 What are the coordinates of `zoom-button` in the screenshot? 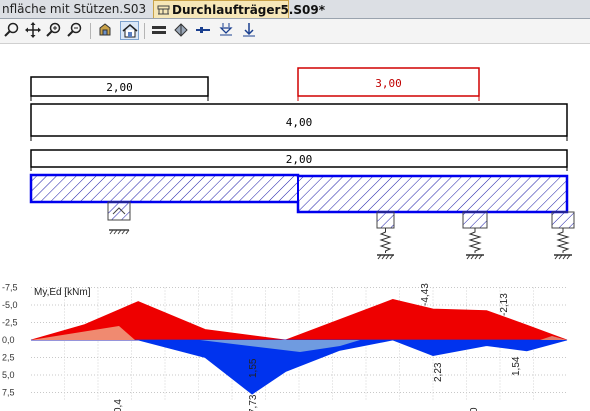 It's located at (12, 30).